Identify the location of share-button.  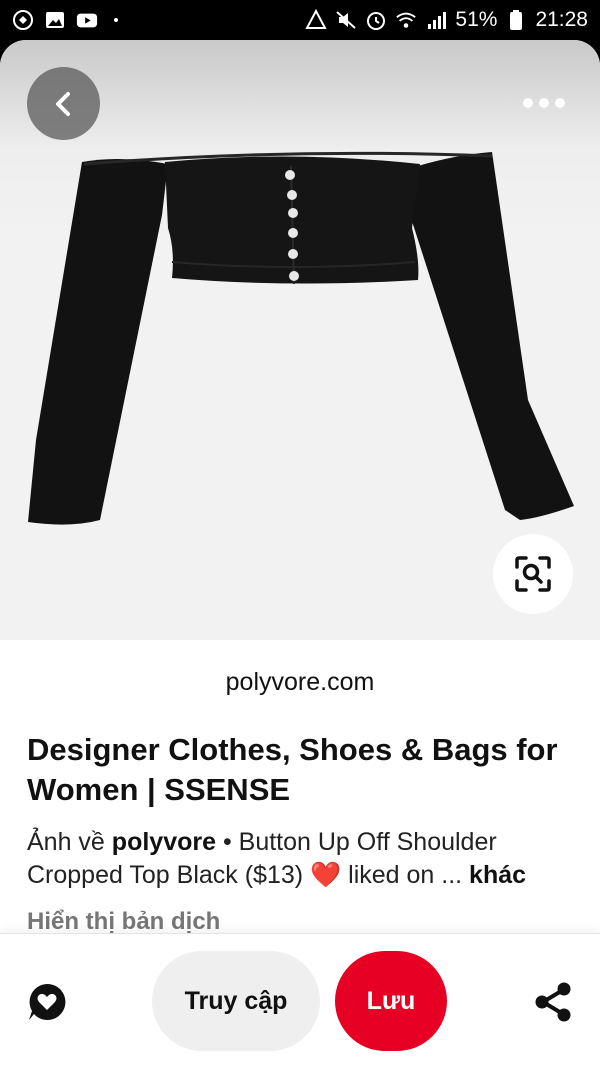
(553, 1002).